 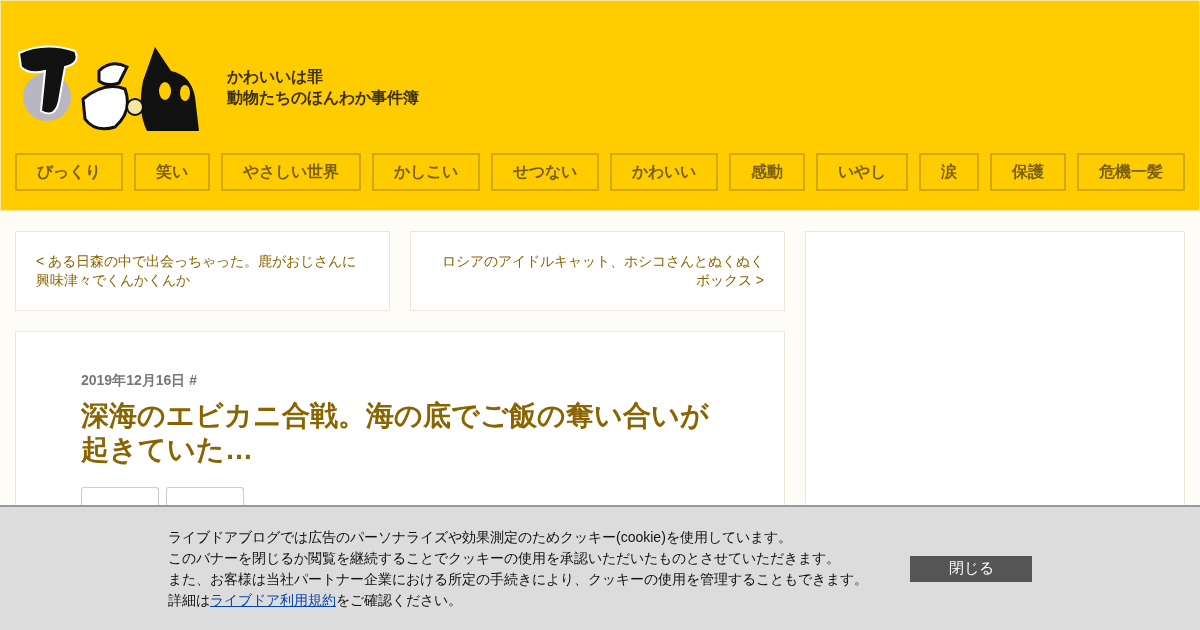 I want to click on cookie-notice-text: このバナーを閉じるか閲覧を継続することでクッキーの使用を承認いただいたものとさせていただきます。, so click(x=504, y=558).